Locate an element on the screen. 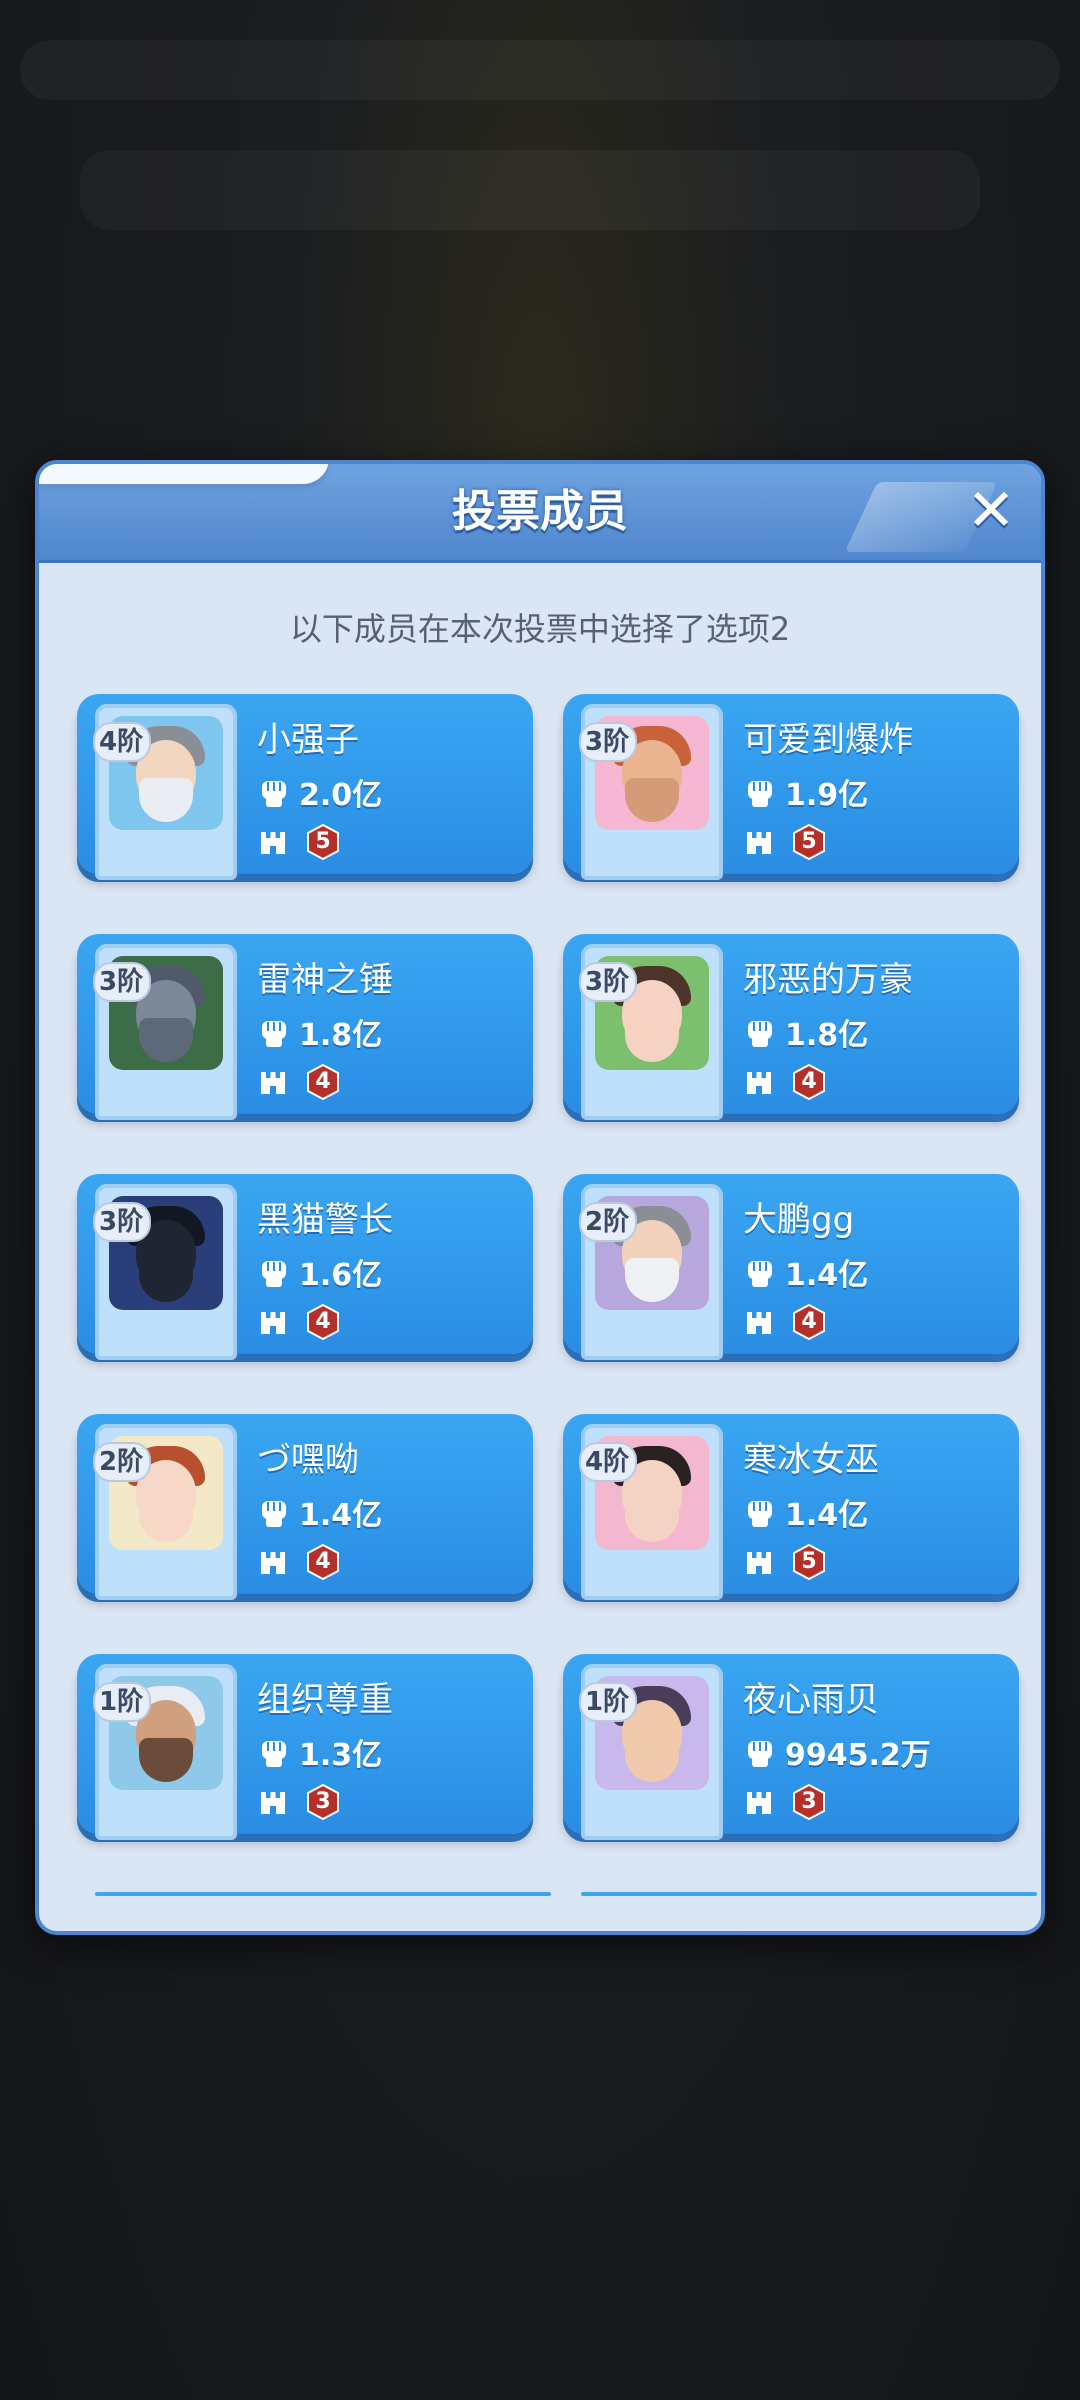  member-card: 1阶 组织尊重 1.3亿 3 is located at coordinates (305, 1749).